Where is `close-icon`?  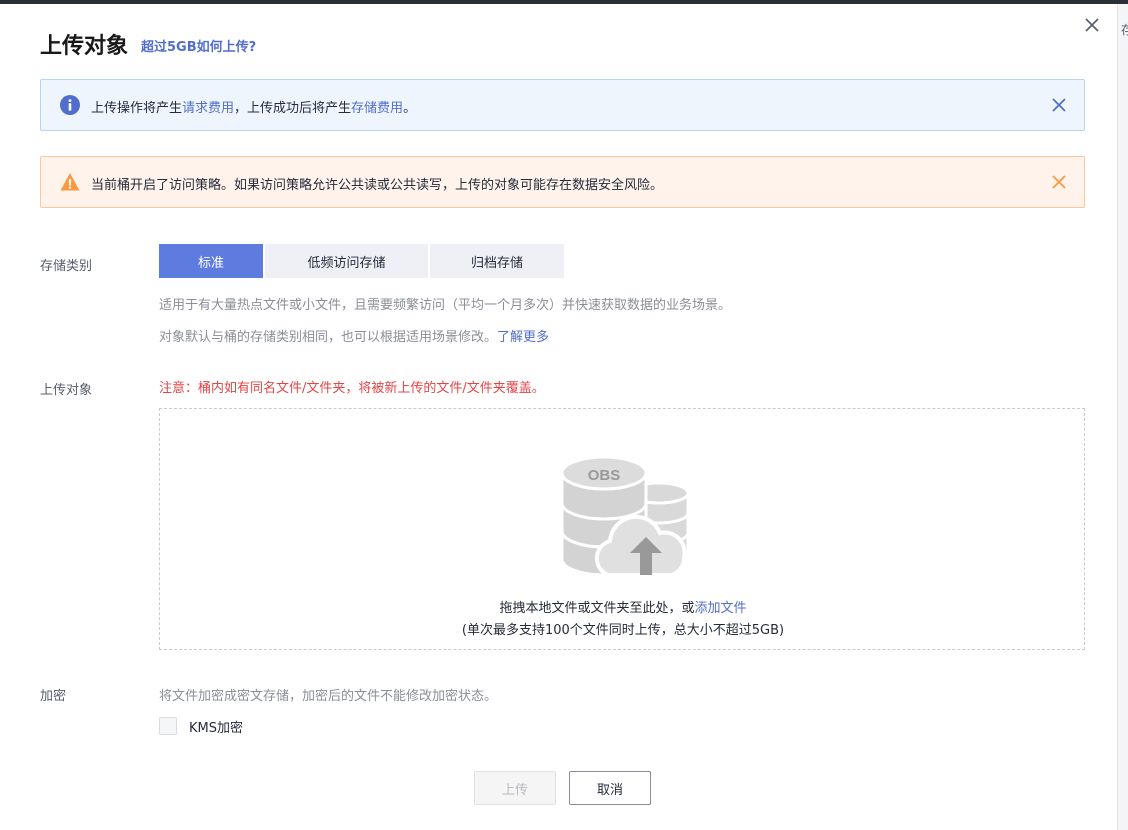 close-icon is located at coordinates (1092, 25).